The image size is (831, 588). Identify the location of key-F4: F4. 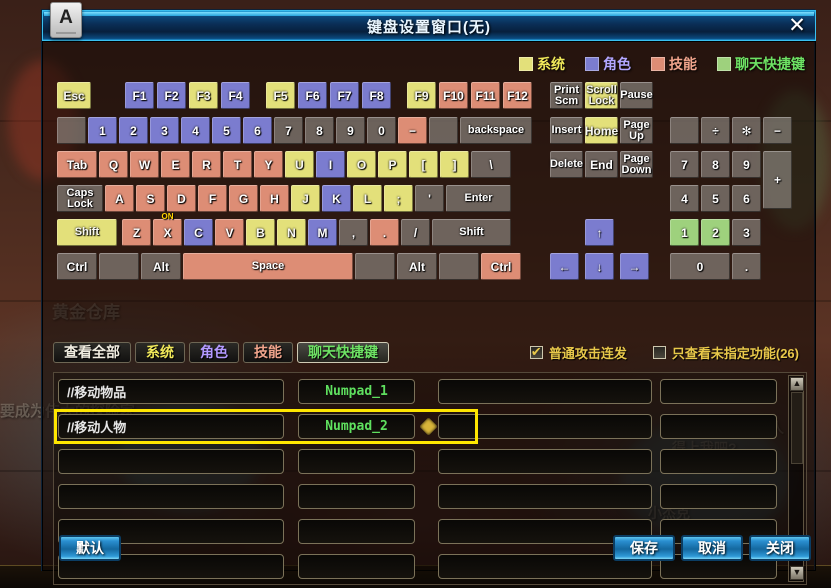
(235, 95).